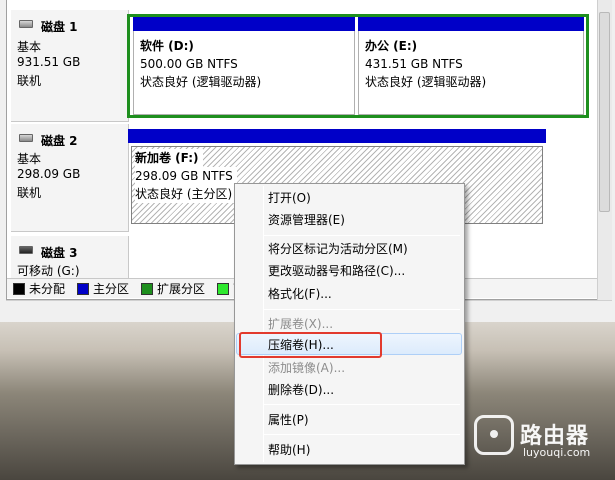  Describe the element at coordinates (414, 64) in the screenshot. I see `partition-size: 431.51 GB NTFS` at that location.